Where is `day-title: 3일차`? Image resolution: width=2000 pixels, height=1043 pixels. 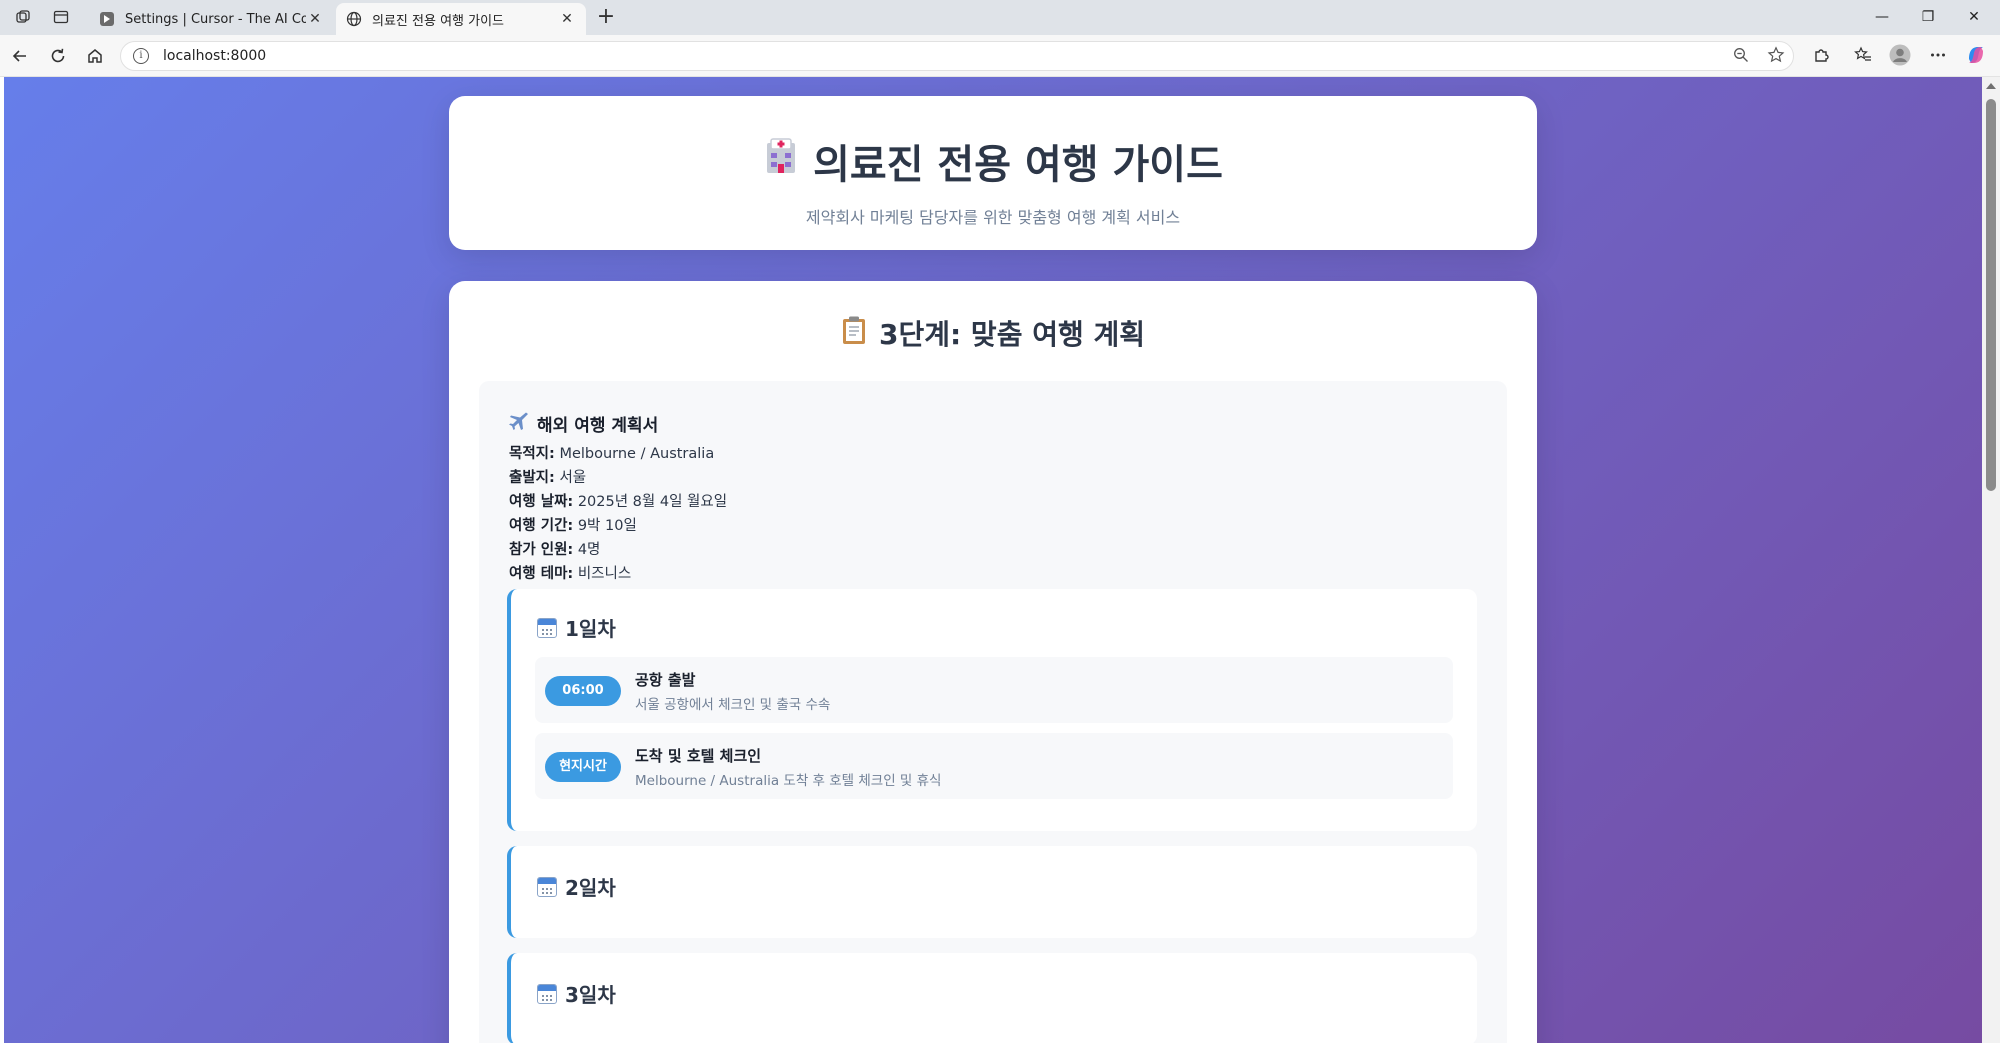
day-title: 3일차 is located at coordinates (576, 993).